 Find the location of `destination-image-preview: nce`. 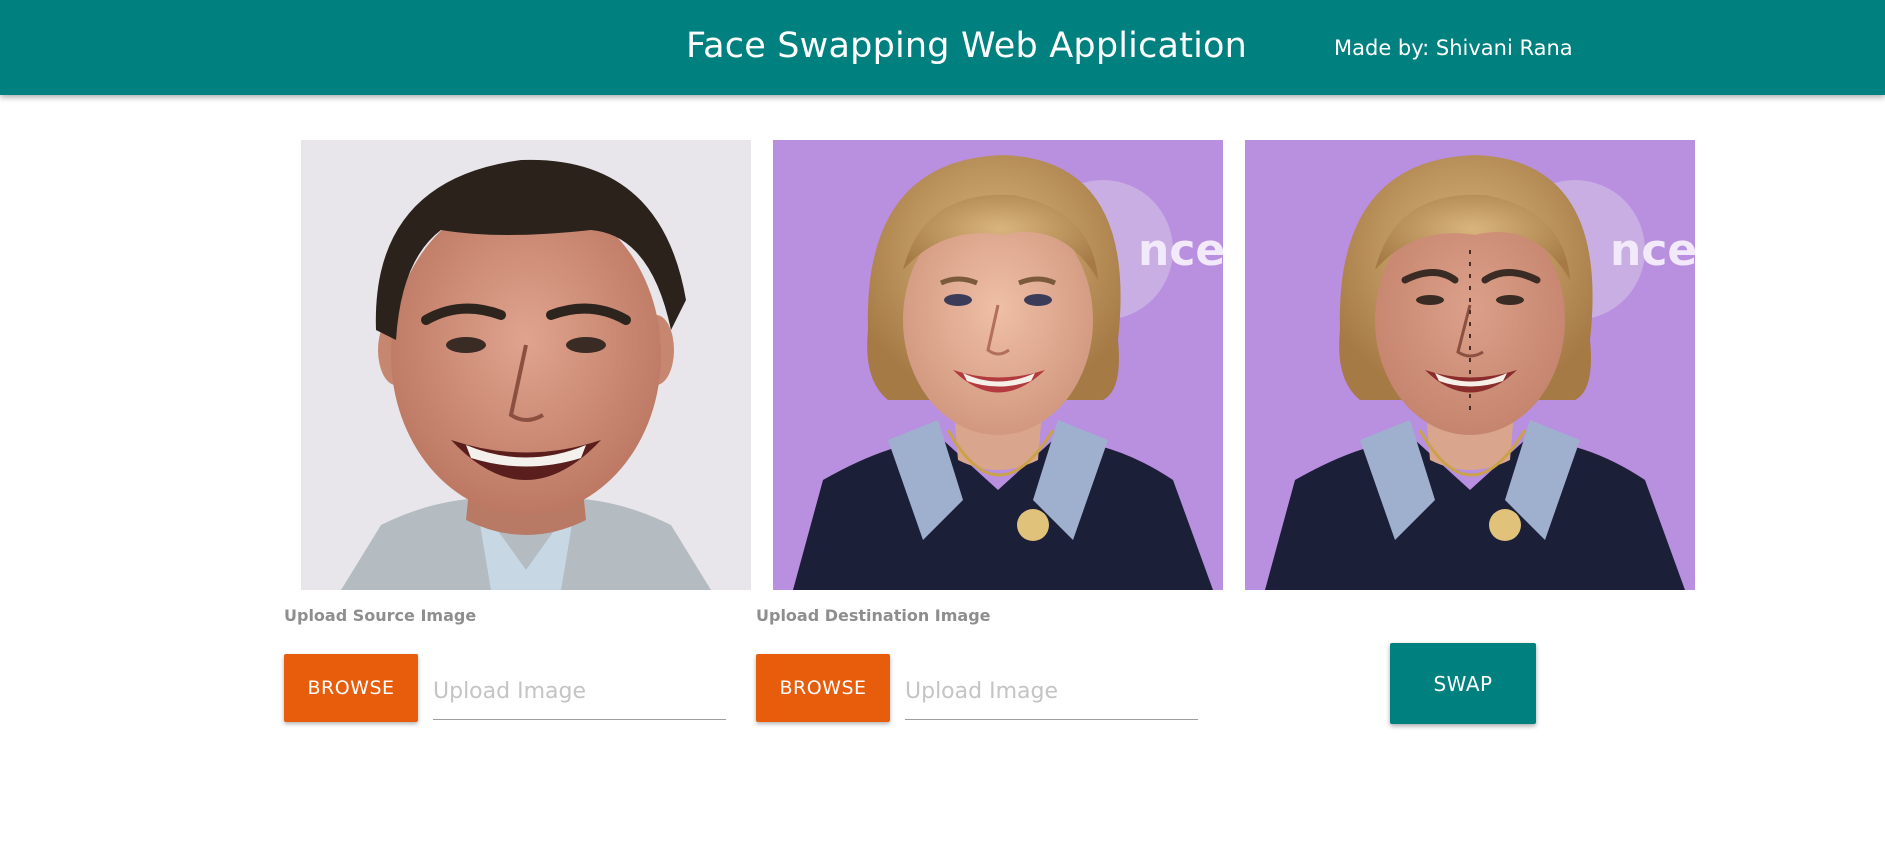

destination-image-preview: nce is located at coordinates (998, 365).